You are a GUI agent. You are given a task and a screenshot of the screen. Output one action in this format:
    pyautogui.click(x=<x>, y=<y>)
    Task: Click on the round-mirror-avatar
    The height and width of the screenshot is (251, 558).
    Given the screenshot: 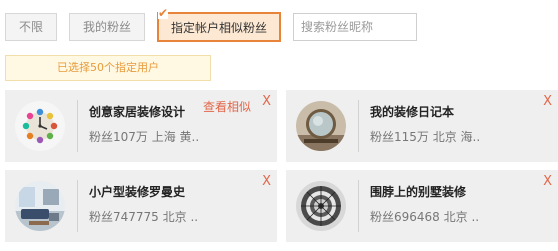 What is the action you would take?
    pyautogui.click(x=321, y=126)
    